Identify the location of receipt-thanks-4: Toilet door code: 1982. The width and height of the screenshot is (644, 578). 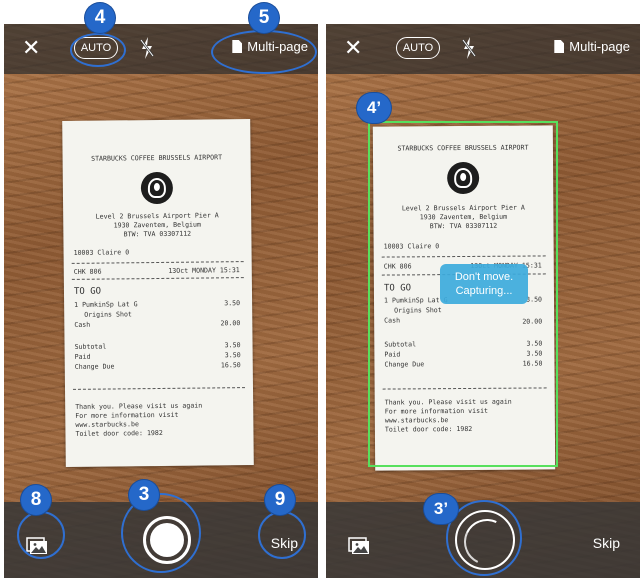
(119, 433).